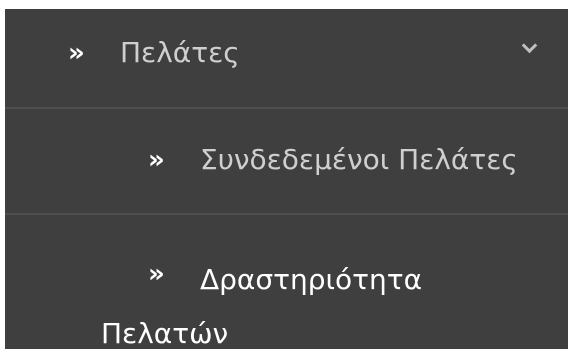  Describe the element at coordinates (359, 159) in the screenshot. I see `submenu-item-connected-customers-label: Συνδεδεμένοι Πελάτες` at that location.